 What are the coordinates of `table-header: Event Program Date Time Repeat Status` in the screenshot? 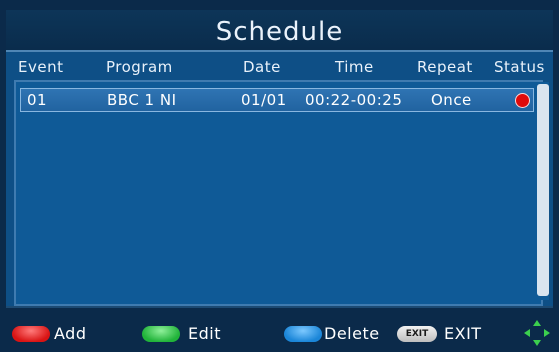 It's located at (279, 66).